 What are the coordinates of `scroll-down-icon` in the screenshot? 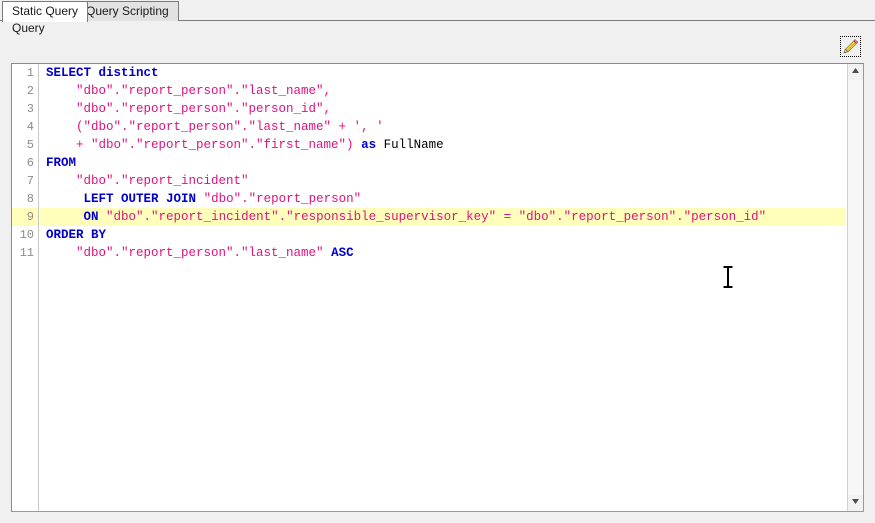 It's located at (855, 503).